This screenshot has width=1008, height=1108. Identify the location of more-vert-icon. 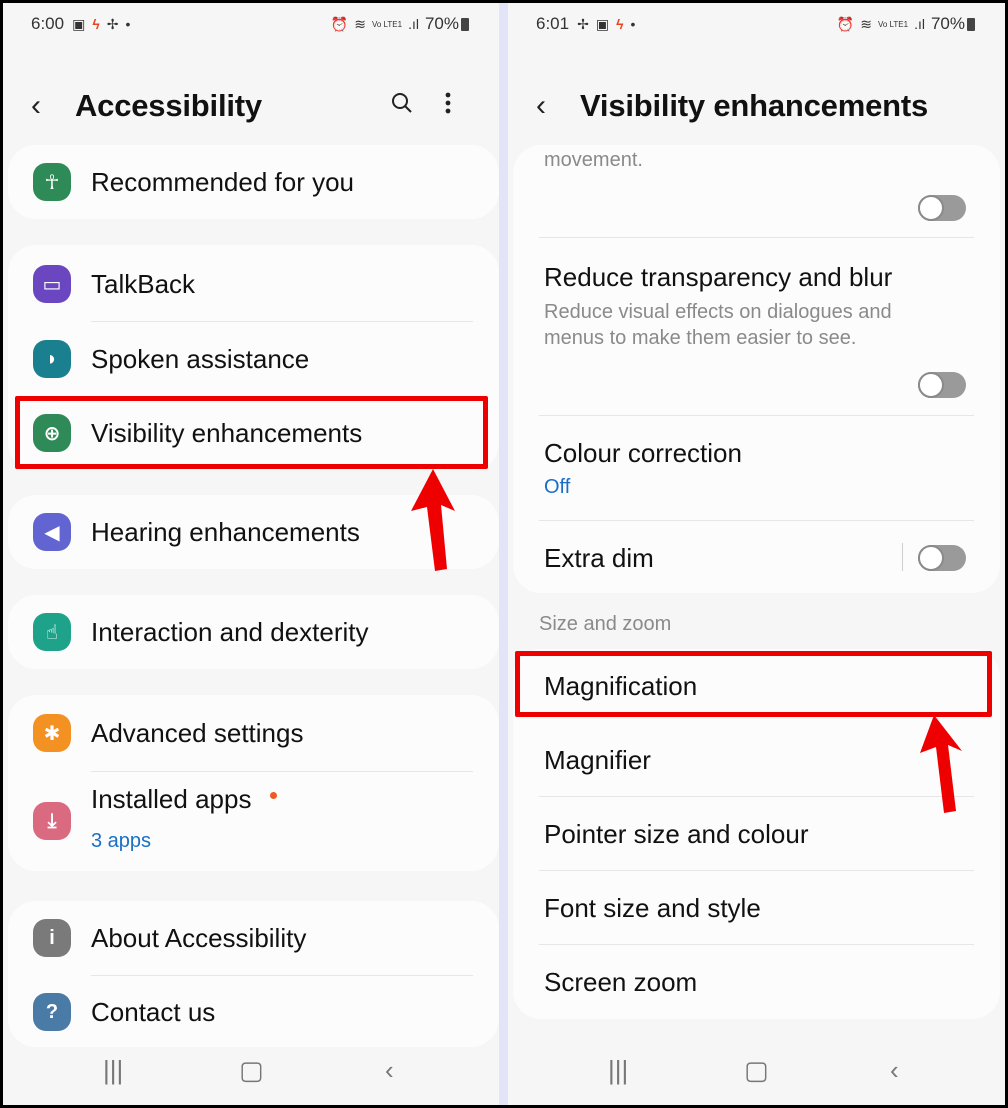
(448, 102).